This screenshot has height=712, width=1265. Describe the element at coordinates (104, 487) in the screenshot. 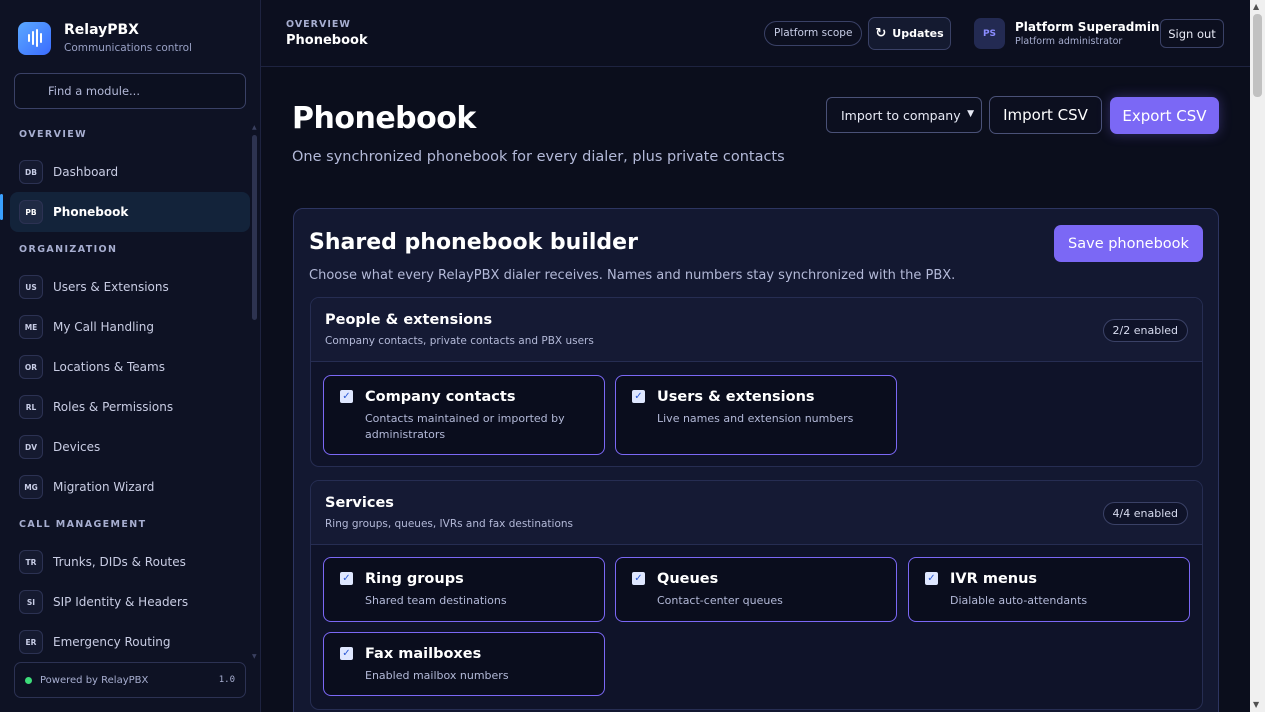

I see `sidebar-item-label: Migration Wizard` at that location.